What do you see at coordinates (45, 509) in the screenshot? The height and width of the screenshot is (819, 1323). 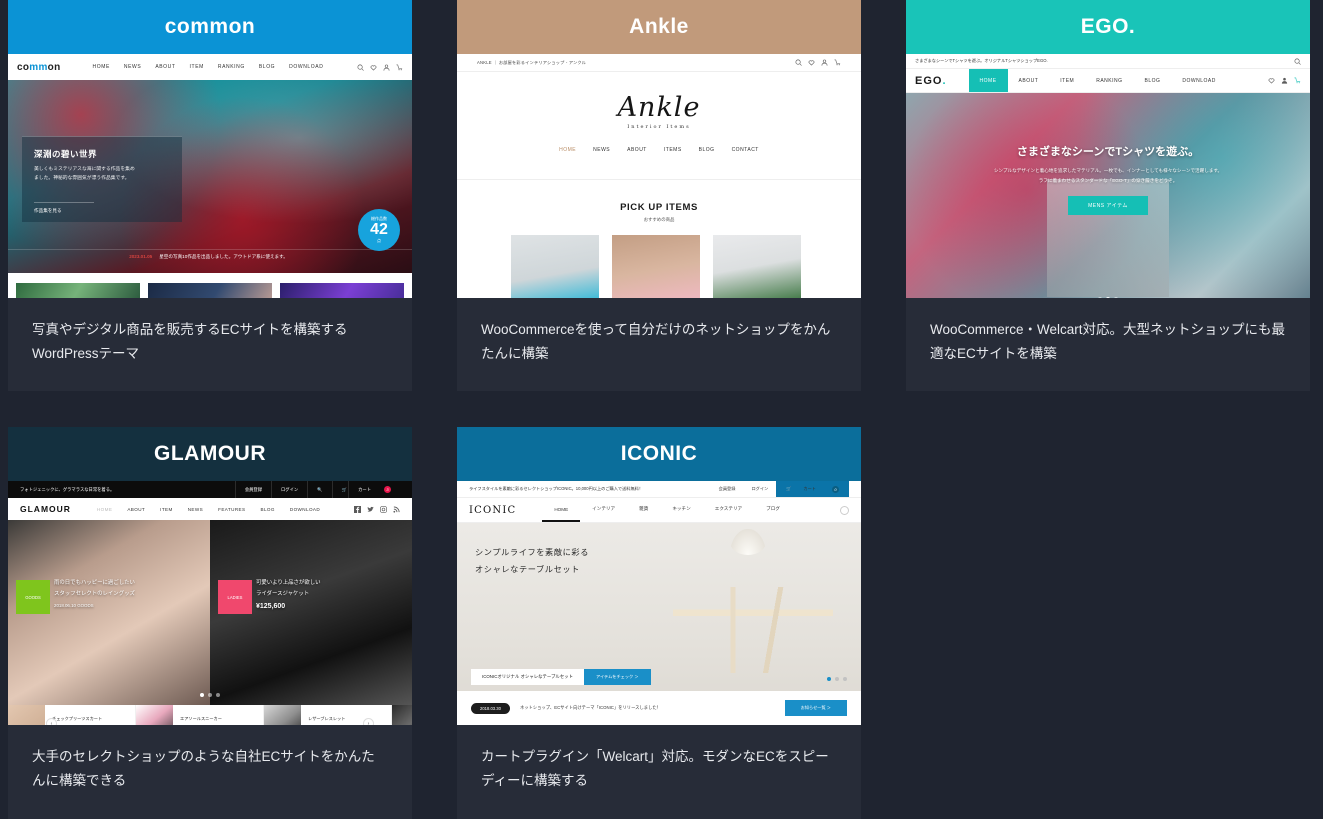 I see `site-logo: GLAMOUR` at bounding box center [45, 509].